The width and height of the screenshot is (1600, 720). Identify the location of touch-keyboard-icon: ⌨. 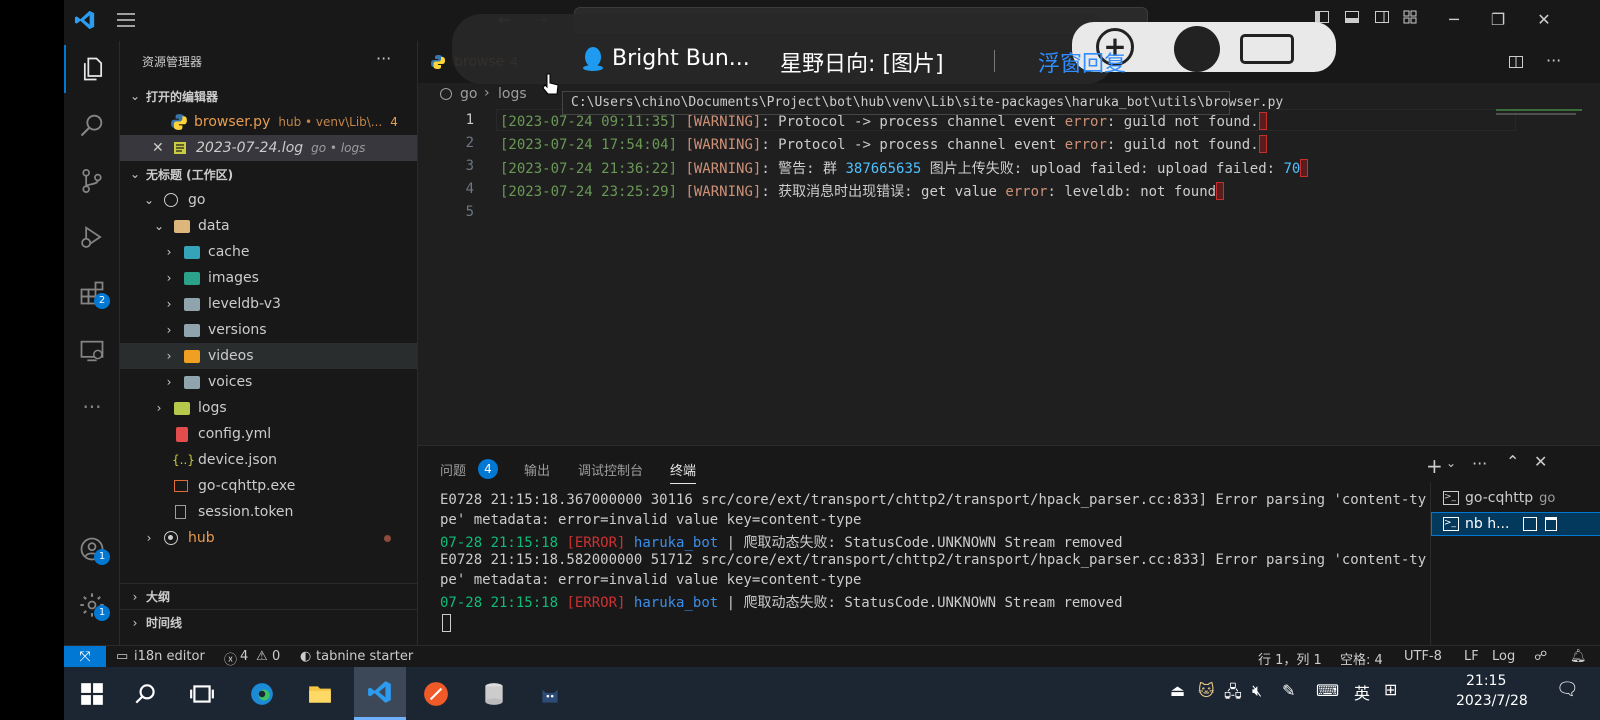
(1327, 690).